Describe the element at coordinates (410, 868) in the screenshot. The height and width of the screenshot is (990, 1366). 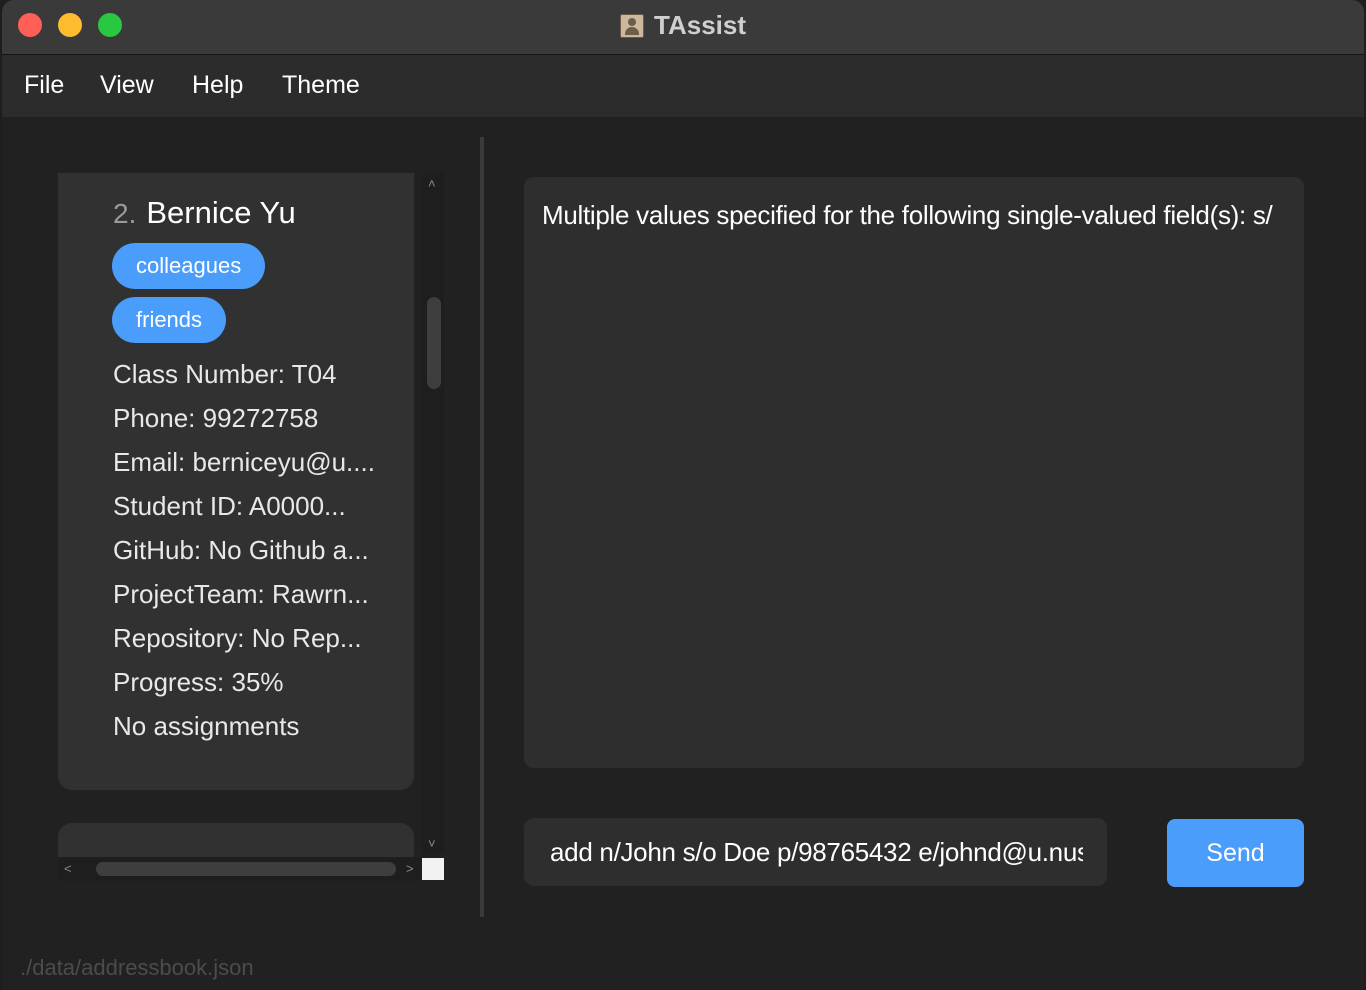
I see `scroll-right-arrow-icon: ˃` at that location.